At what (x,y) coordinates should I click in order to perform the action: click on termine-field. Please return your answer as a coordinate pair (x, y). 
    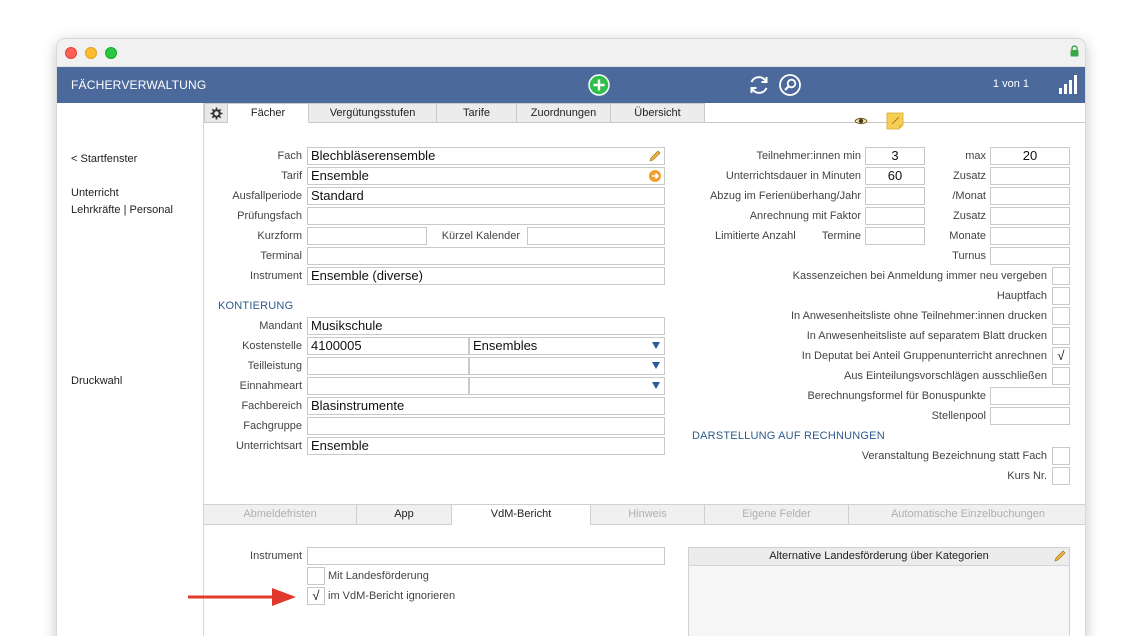
    Looking at the image, I should click on (895, 236).